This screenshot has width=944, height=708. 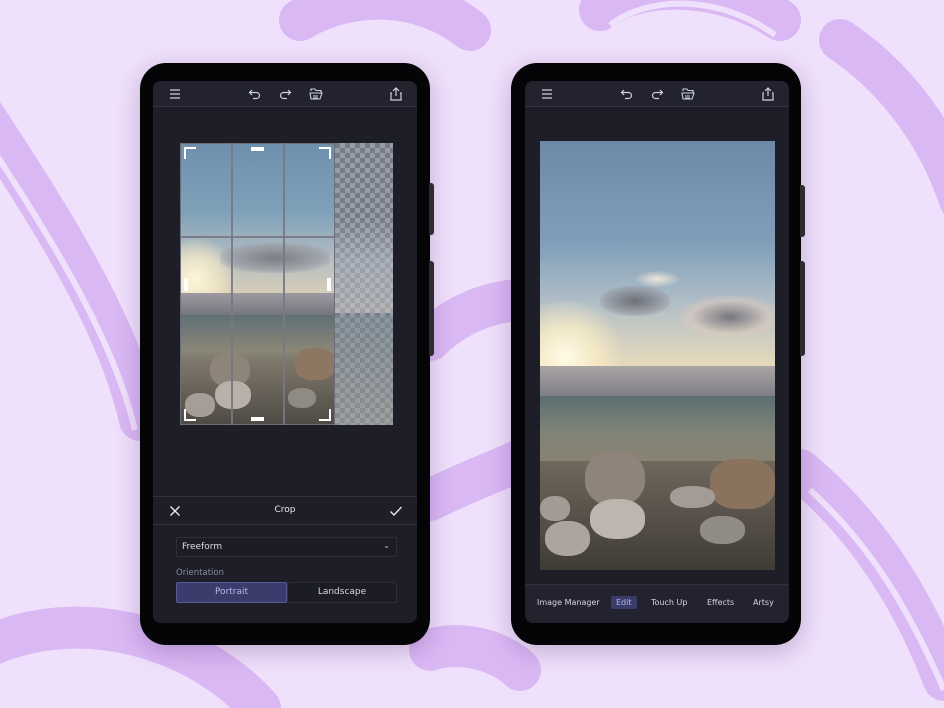 What do you see at coordinates (669, 602) in the screenshot?
I see `tab-touch-up: Touch Up` at bounding box center [669, 602].